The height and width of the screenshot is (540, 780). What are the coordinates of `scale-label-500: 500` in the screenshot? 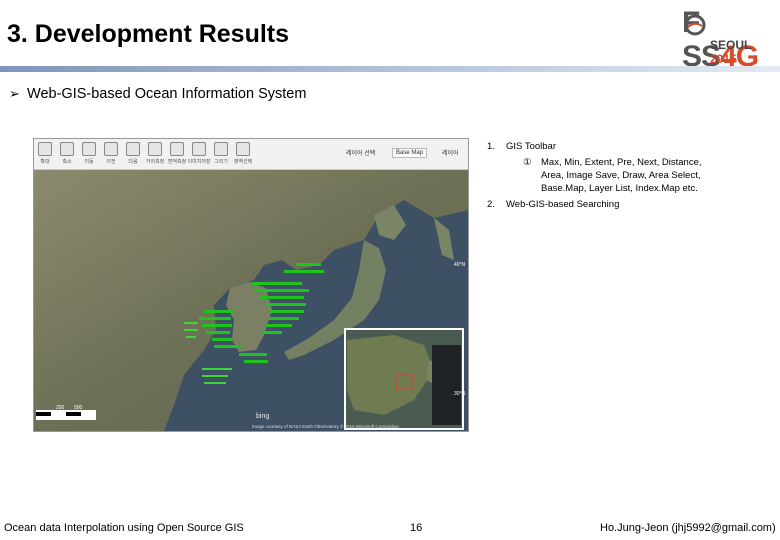 It's located at (78, 408).